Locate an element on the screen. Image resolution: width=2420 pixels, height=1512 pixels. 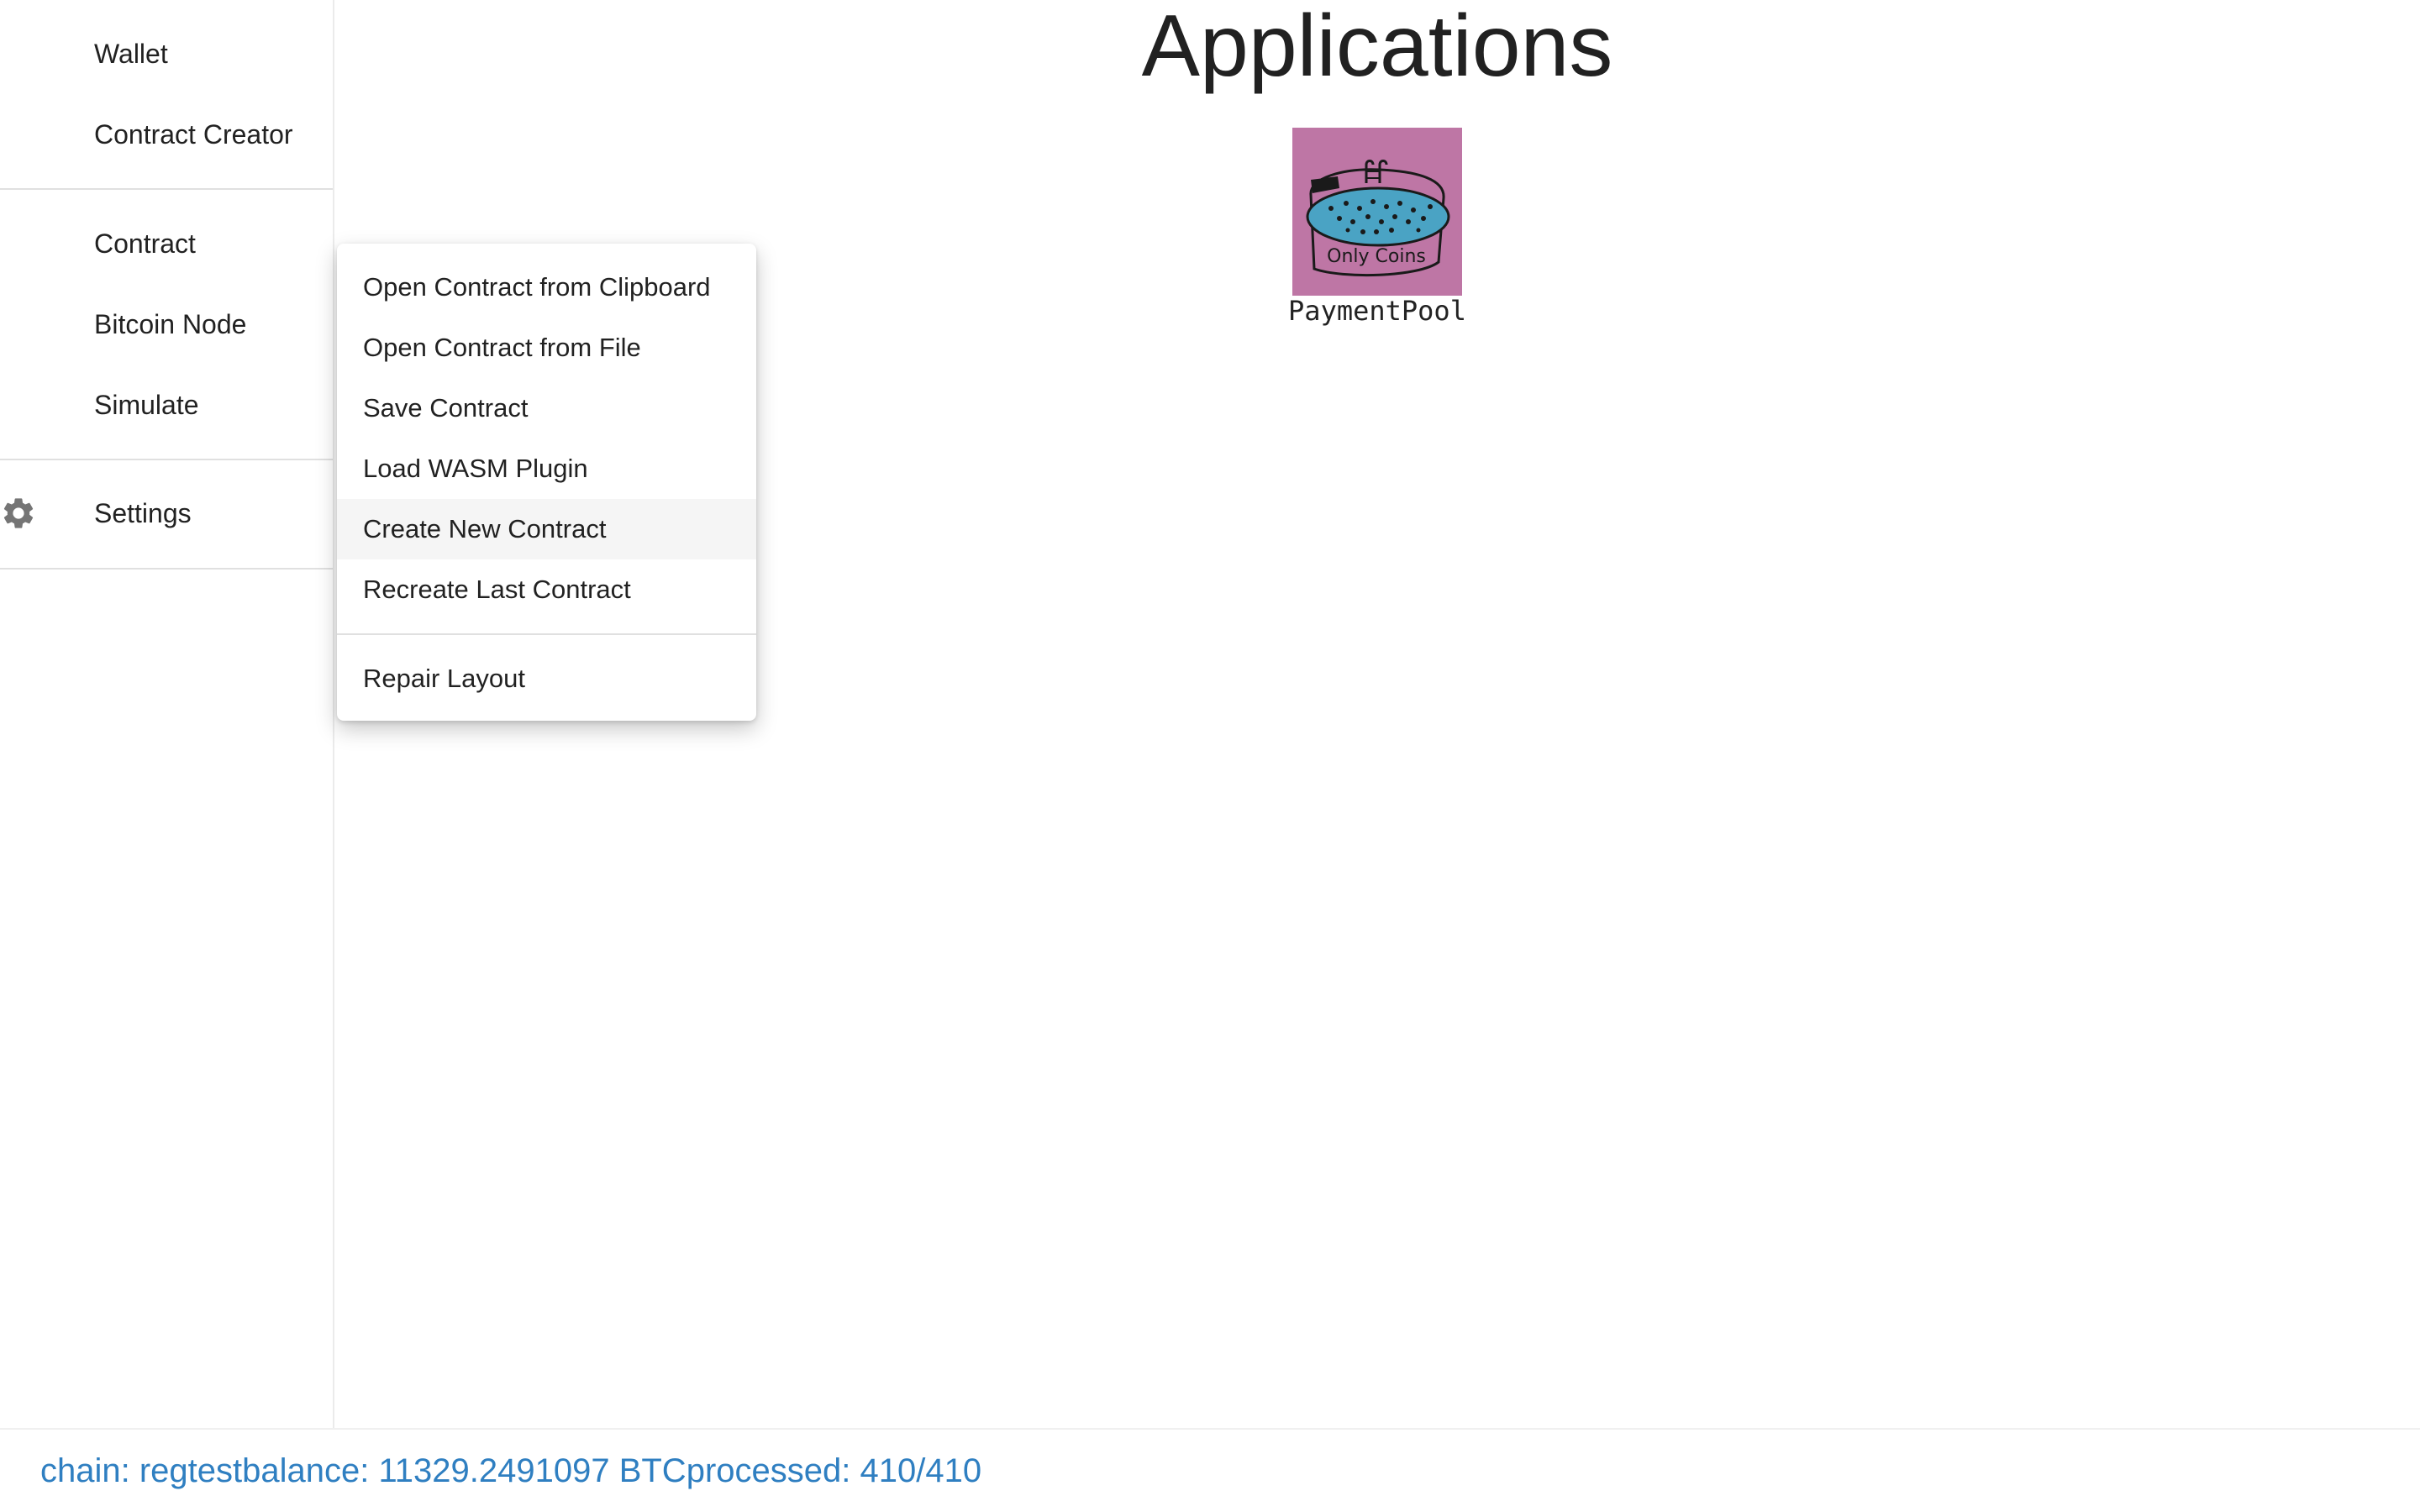
sidebar-item-label: Contract is located at coordinates (145, 243).